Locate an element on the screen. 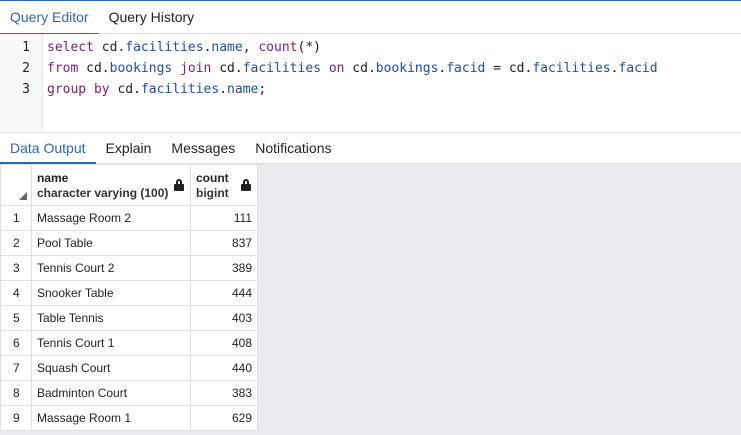 The width and height of the screenshot is (741, 435). table-row: 8 Badminton Court 383 is located at coordinates (129, 393).